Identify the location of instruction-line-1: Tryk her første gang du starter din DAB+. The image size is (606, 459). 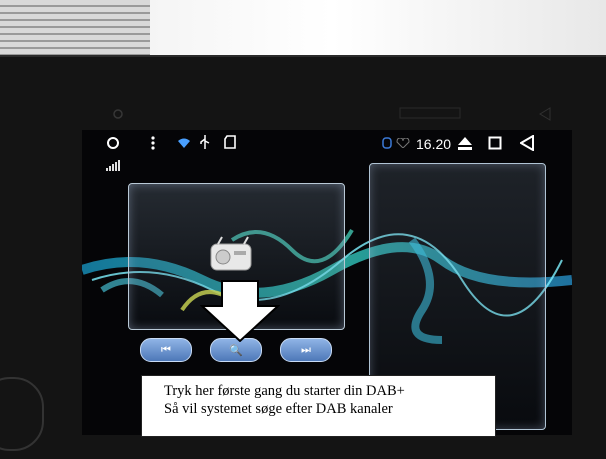
(284, 391).